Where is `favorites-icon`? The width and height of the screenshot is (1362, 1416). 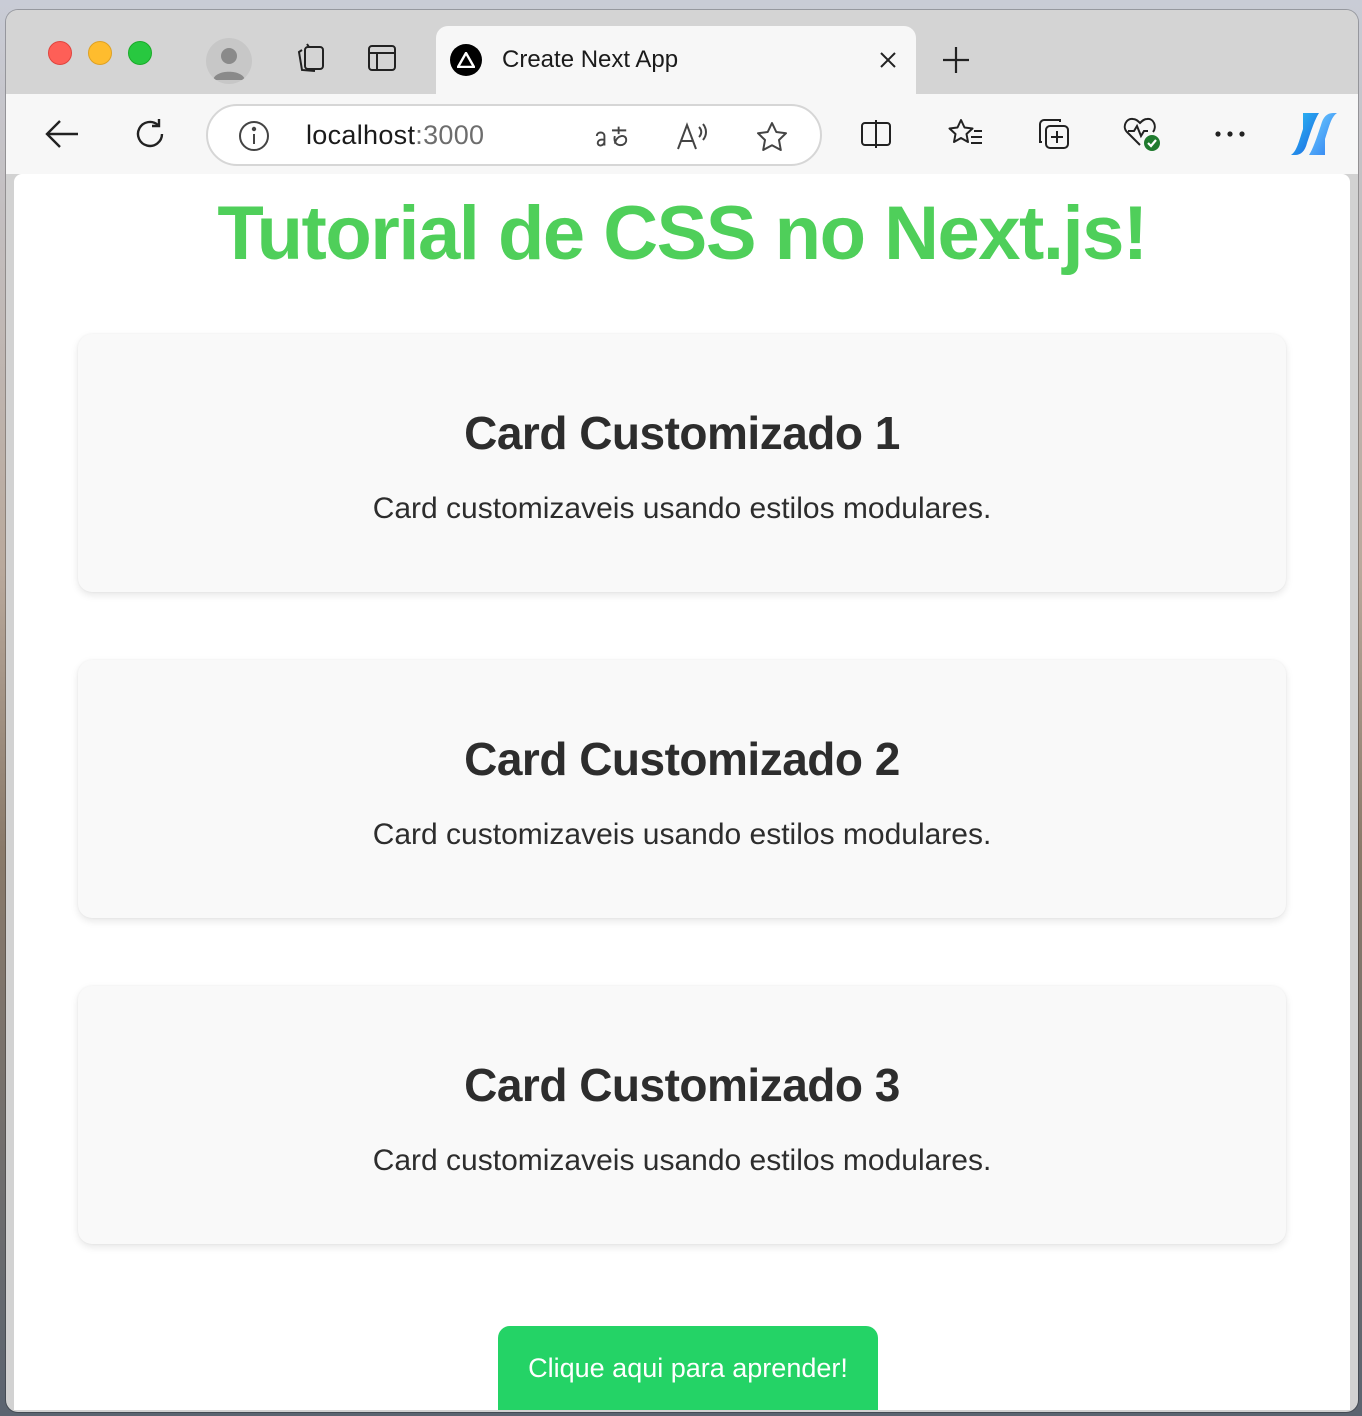 favorites-icon is located at coordinates (966, 134).